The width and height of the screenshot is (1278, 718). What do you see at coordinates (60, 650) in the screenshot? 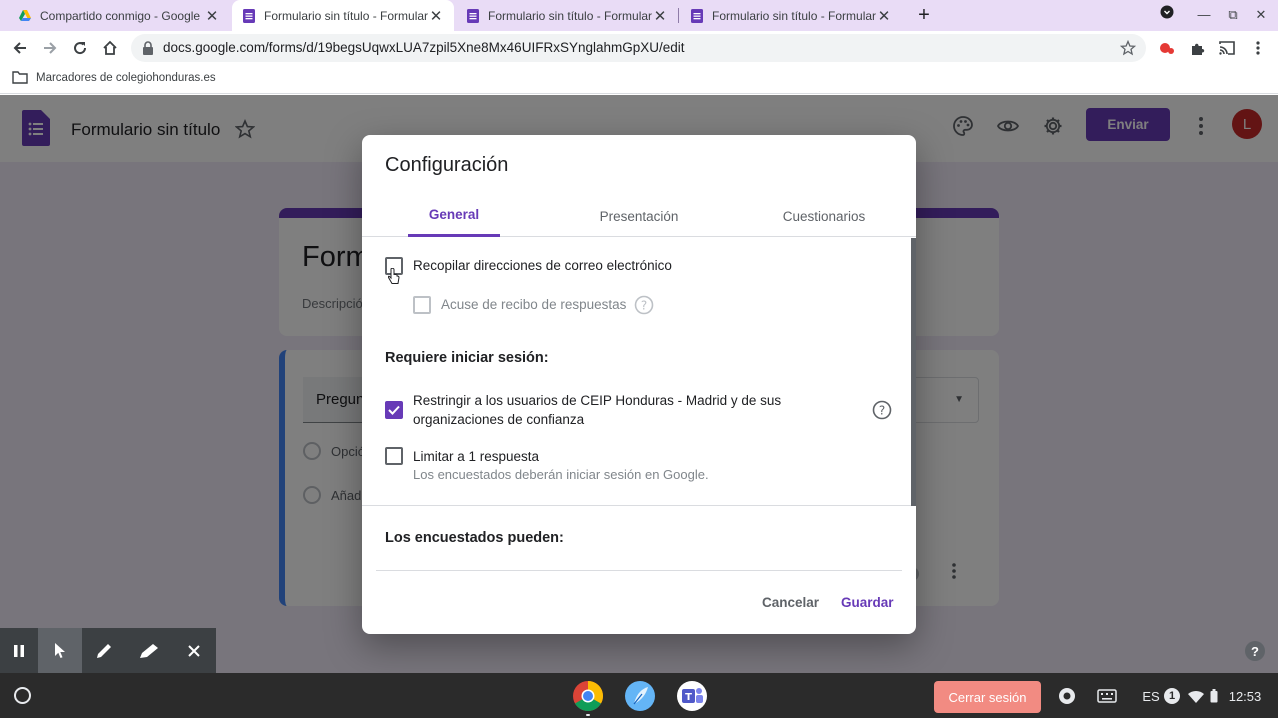
I see `pointer-tool-icon` at bounding box center [60, 650].